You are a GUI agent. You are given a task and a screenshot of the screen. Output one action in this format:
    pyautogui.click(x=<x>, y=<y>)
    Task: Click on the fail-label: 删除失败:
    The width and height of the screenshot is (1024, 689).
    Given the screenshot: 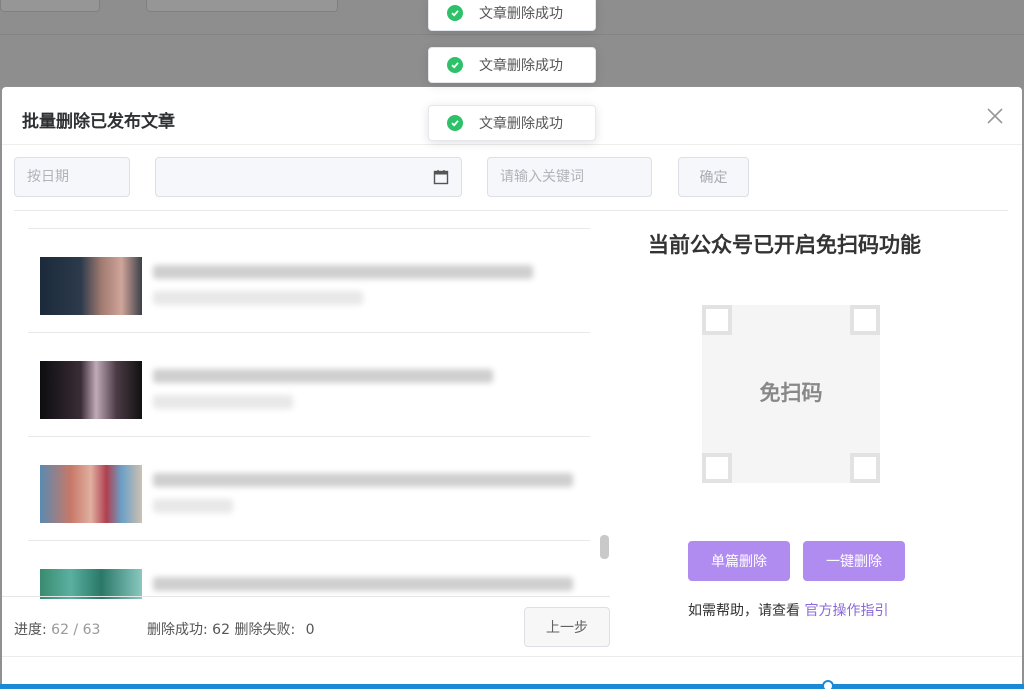 What is the action you would take?
    pyautogui.click(x=265, y=630)
    